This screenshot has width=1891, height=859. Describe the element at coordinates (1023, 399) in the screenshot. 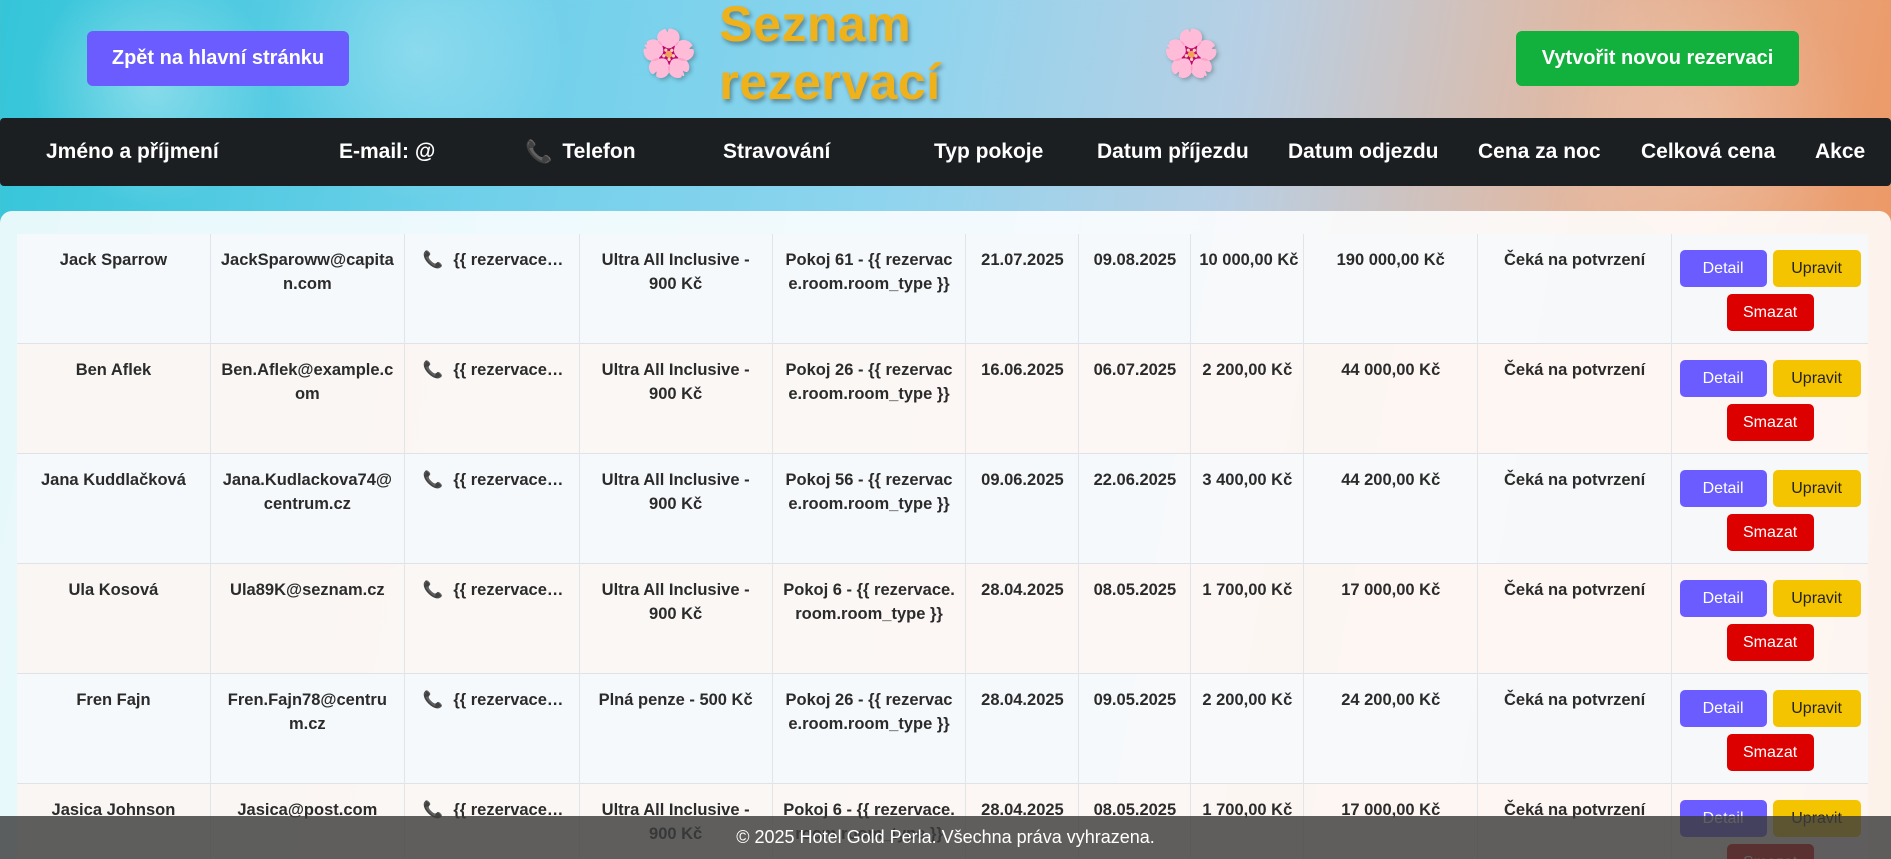

I see `arrival-date: 16.06.2025` at that location.